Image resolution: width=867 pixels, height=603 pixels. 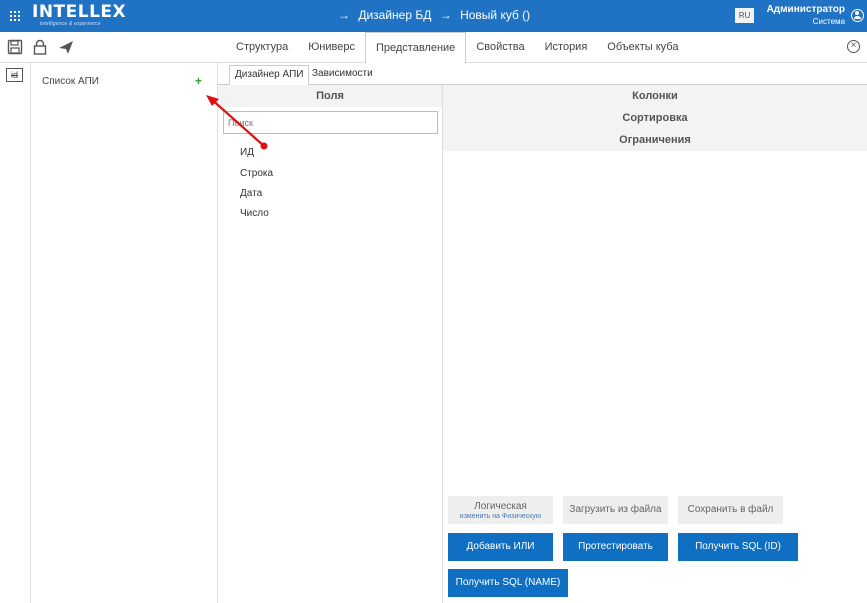 What do you see at coordinates (495, 15) in the screenshot?
I see `breadcrumb-new-cube: Новый куб ()` at bounding box center [495, 15].